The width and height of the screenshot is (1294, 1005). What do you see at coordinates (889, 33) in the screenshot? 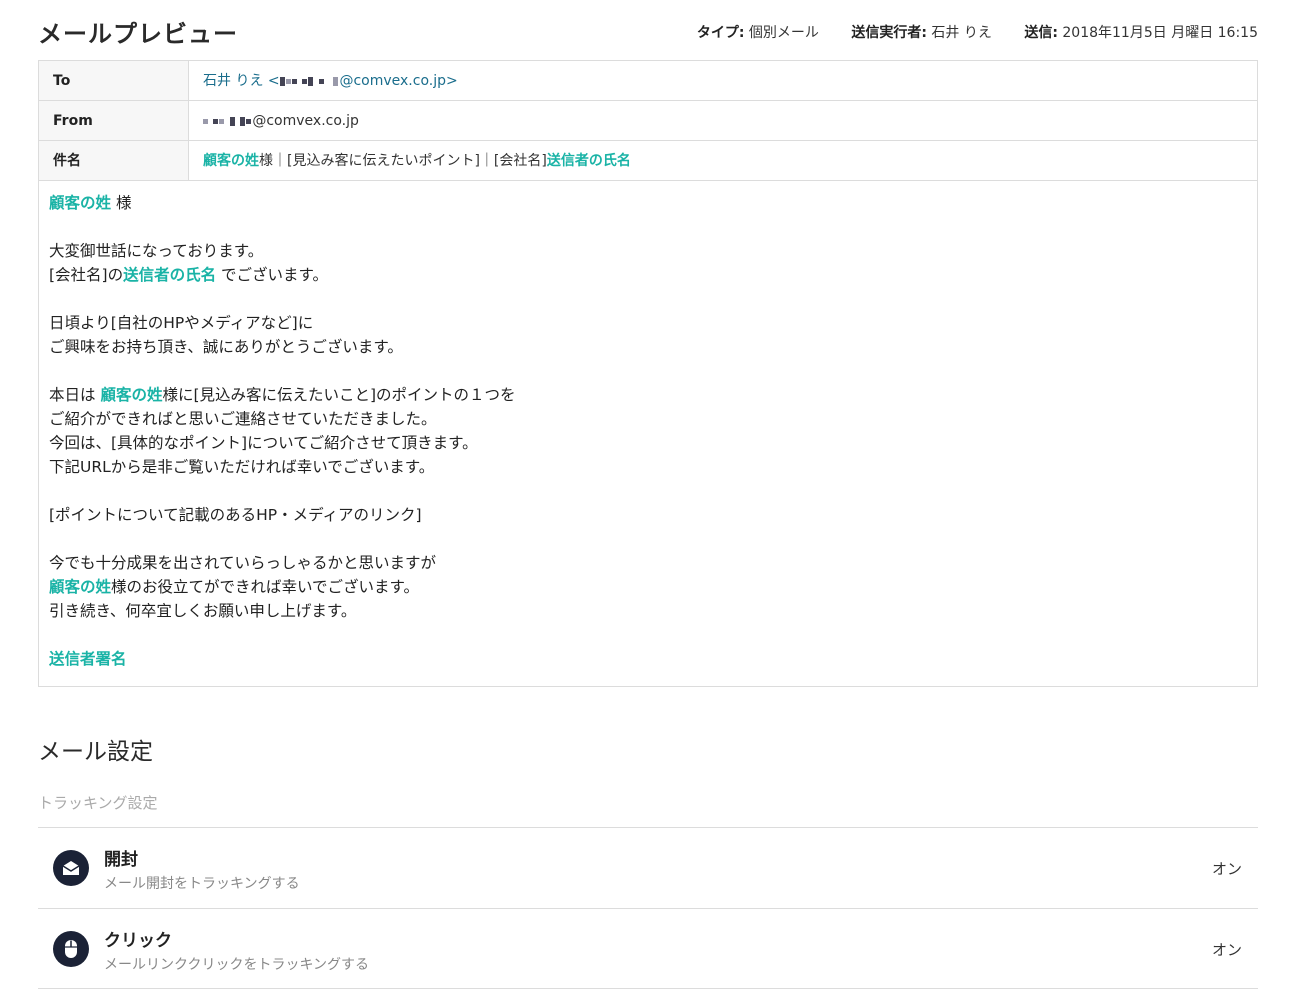
I see `mail-sender-label: 送信実行者:` at bounding box center [889, 33].